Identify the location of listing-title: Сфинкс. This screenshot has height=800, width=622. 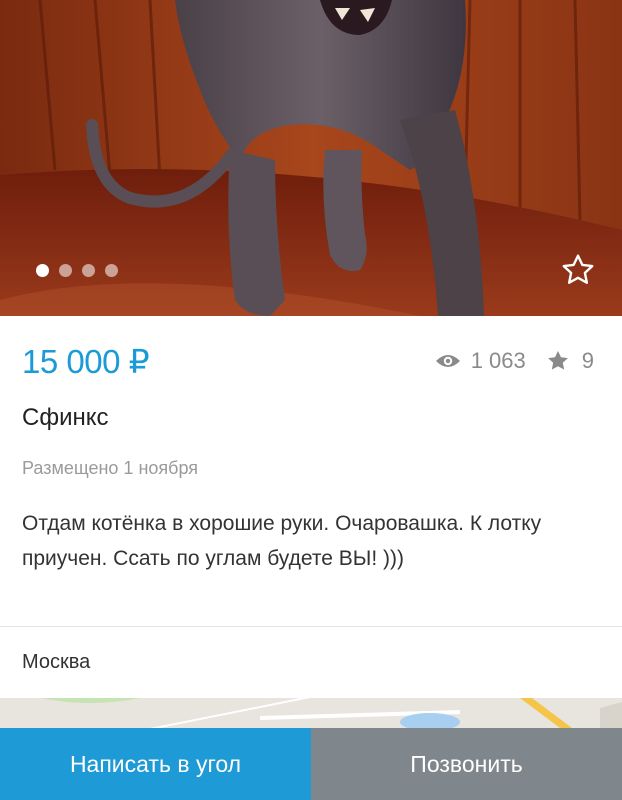
(65, 417).